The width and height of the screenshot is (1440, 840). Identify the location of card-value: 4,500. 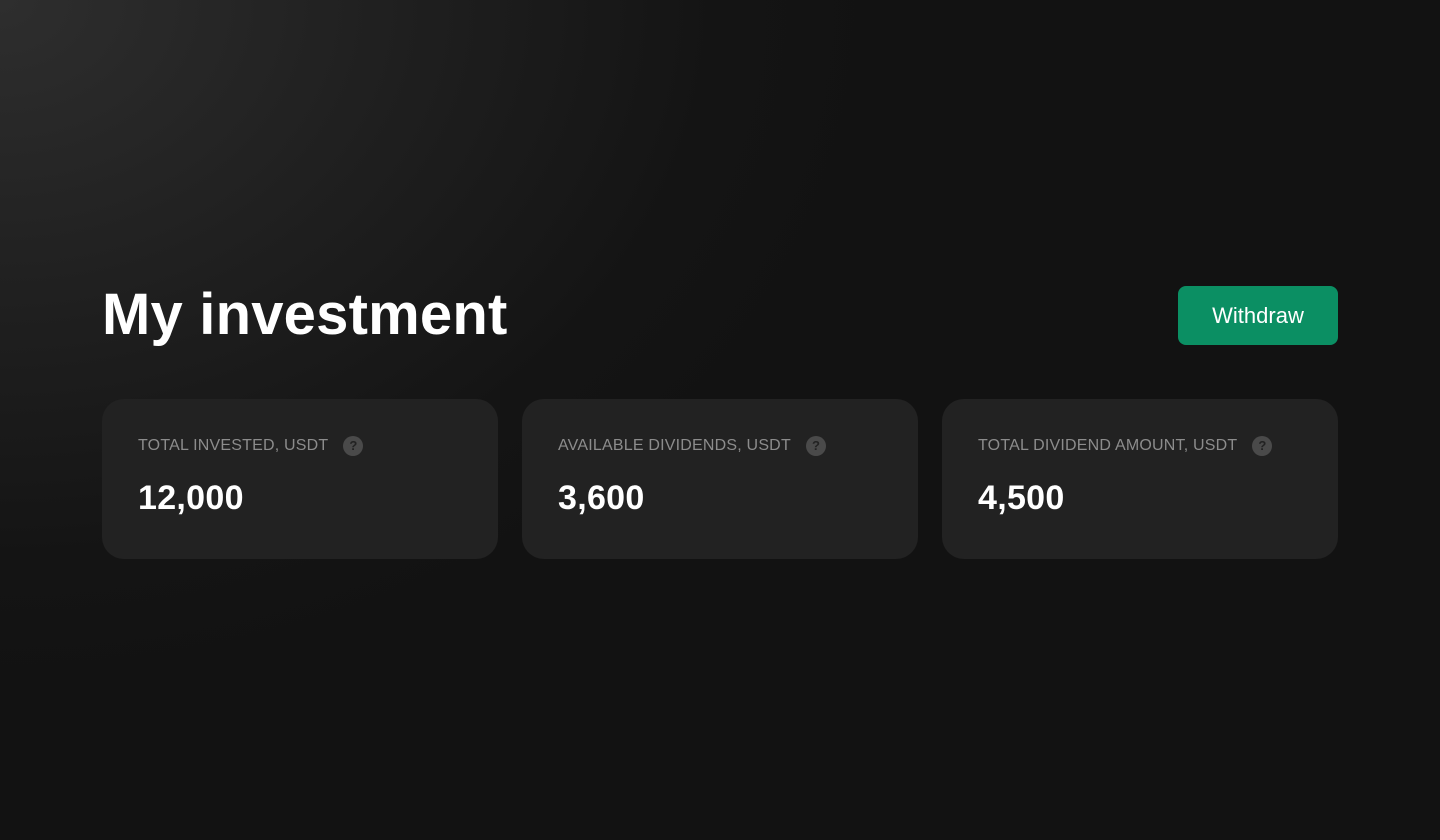
(1021, 498).